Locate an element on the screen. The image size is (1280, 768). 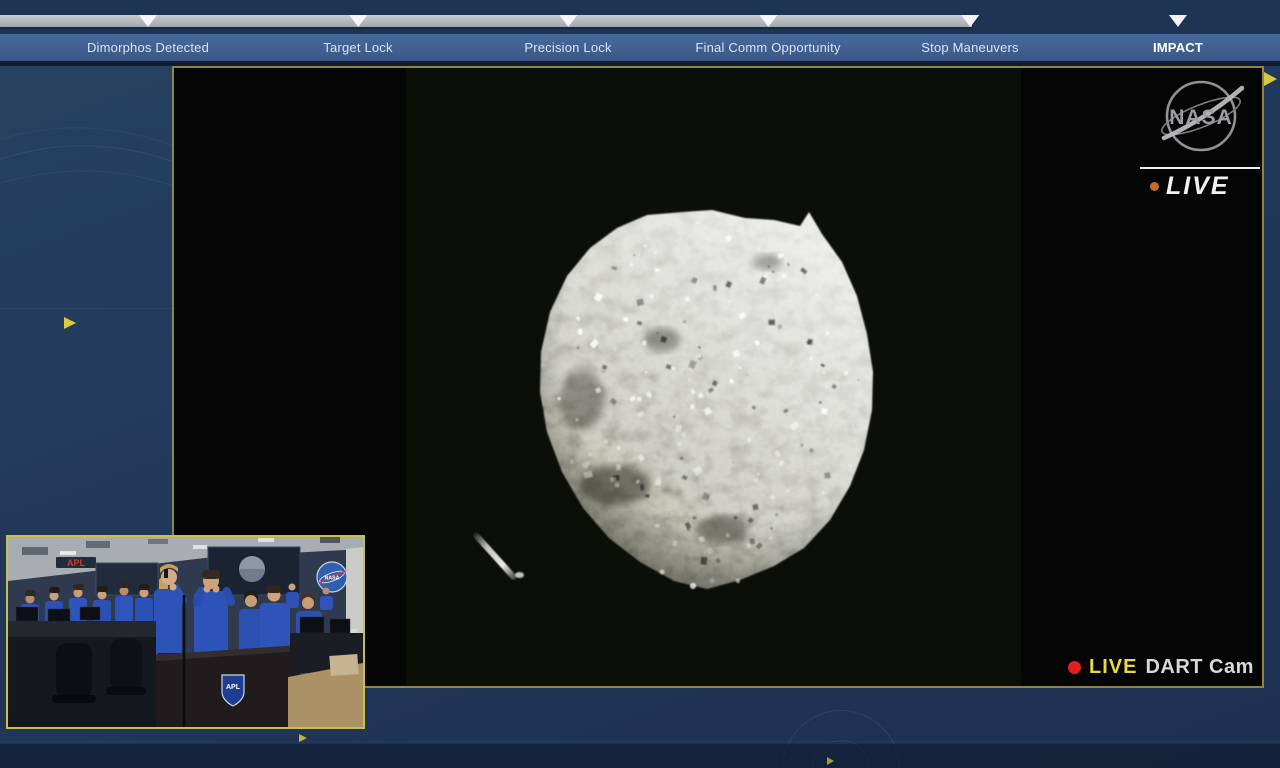
nasa-wall-logo: NASA is located at coordinates (332, 577).